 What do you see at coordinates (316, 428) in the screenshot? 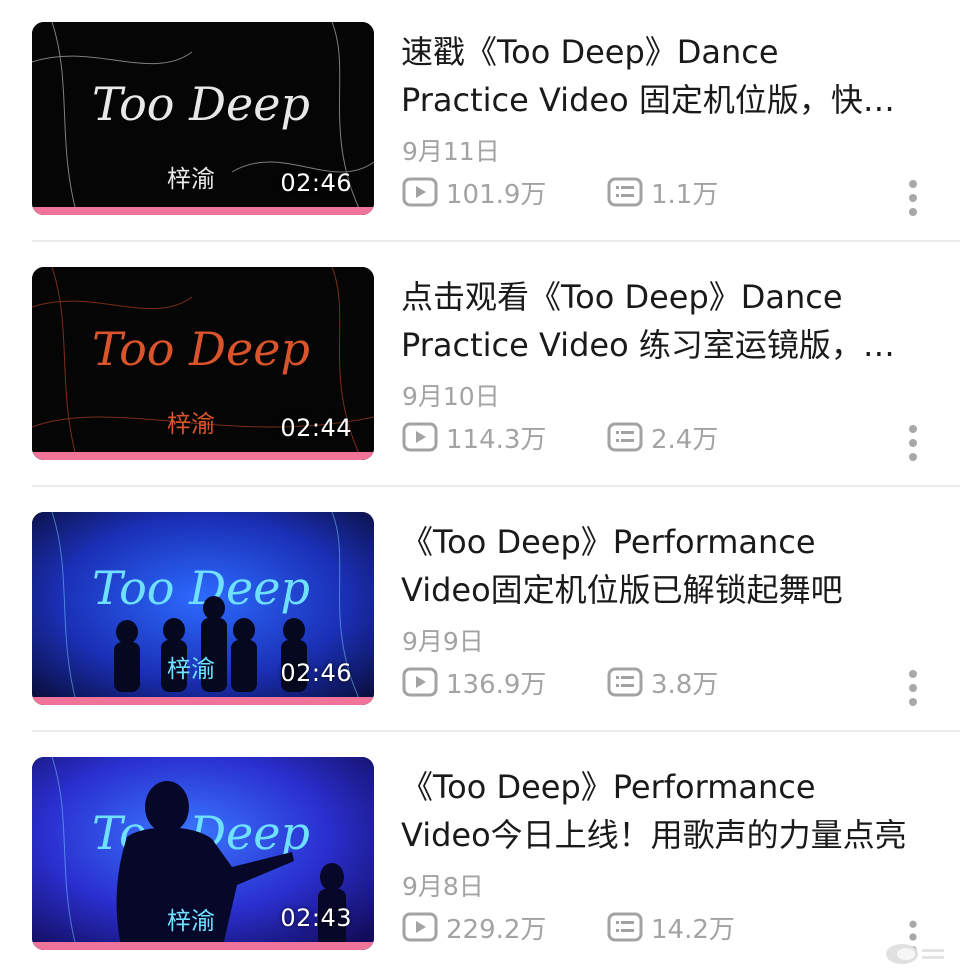
I see `video-duration: 02:44` at bounding box center [316, 428].